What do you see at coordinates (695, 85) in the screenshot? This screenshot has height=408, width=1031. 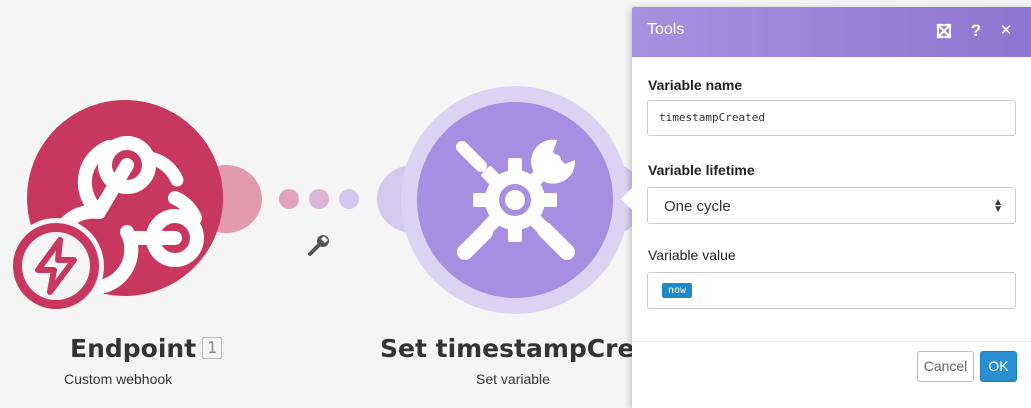 I see `variable-name-label: Variable name` at bounding box center [695, 85].